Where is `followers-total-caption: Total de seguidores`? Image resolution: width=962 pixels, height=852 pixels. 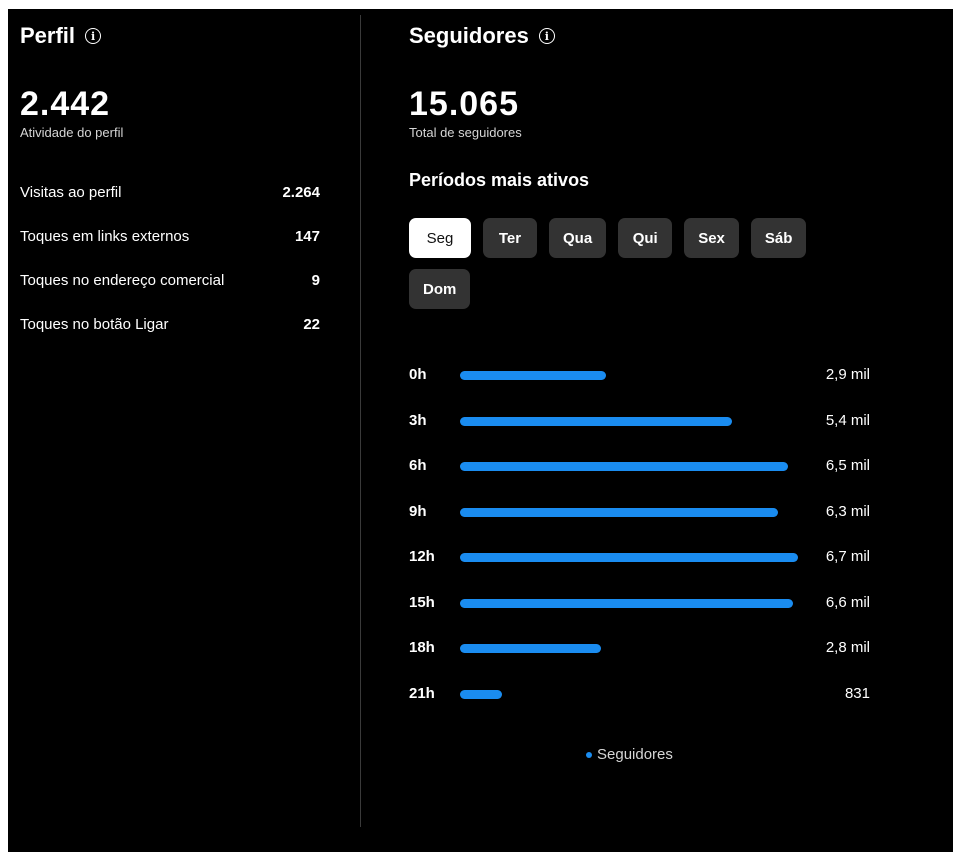
followers-total-caption: Total de seguidores is located at coordinates (465, 132).